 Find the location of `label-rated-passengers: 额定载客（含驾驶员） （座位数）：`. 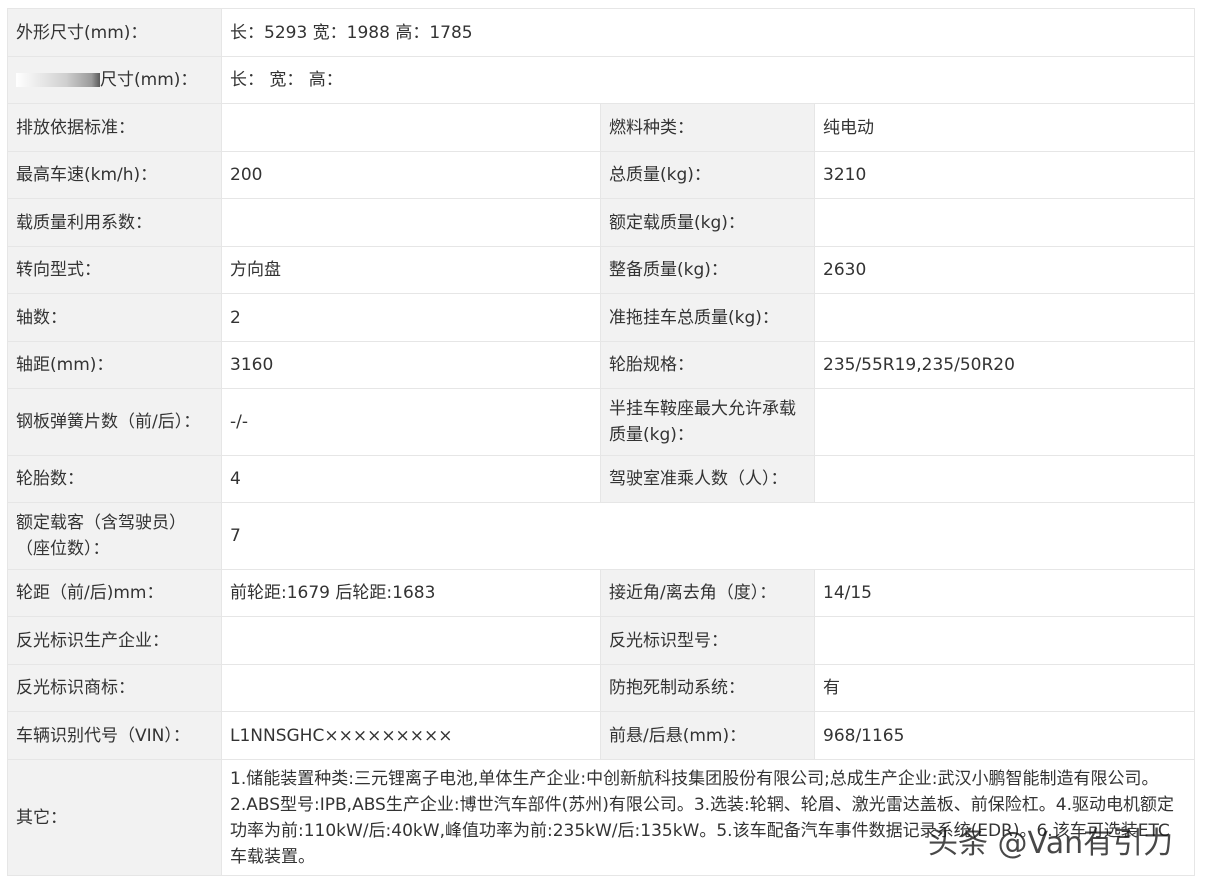

label-rated-passengers: 额定载客（含驾驶员） （座位数）： is located at coordinates (114, 536).